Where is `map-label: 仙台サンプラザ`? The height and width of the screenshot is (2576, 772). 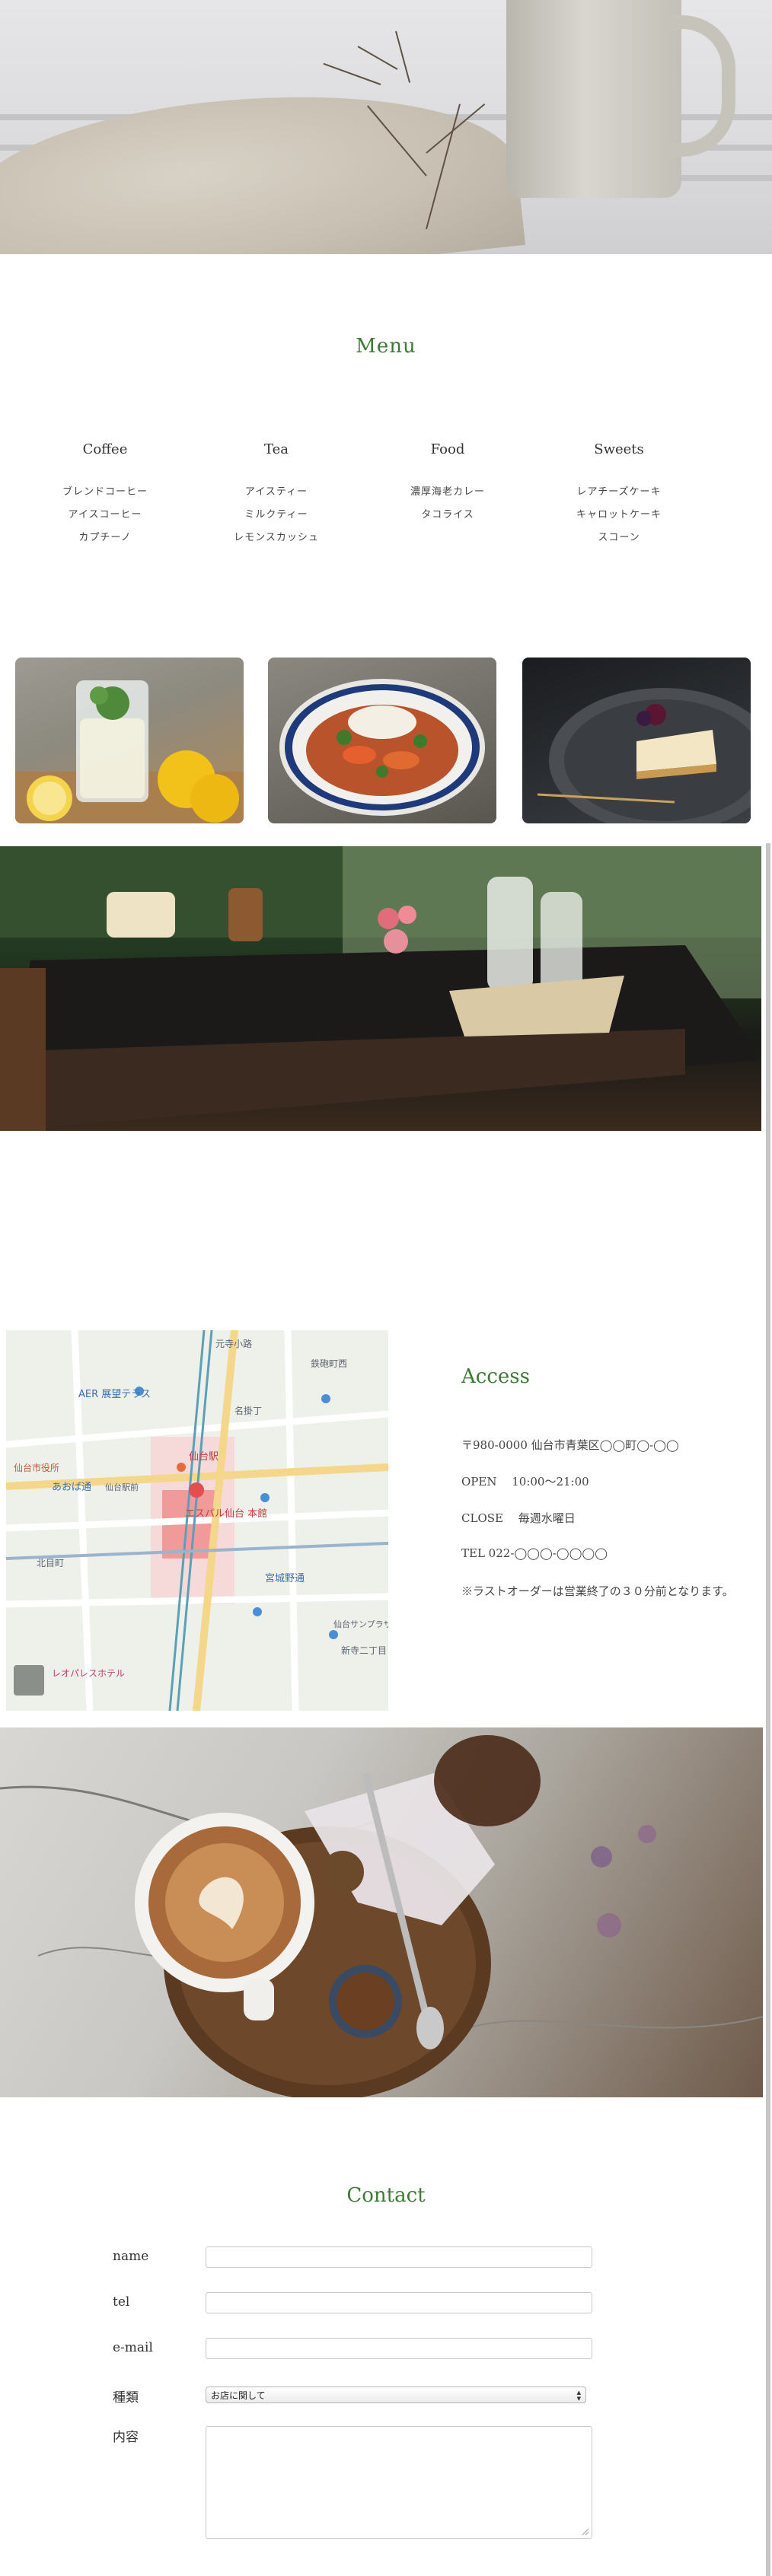 map-label: 仙台サンプラザ is located at coordinates (360, 1624).